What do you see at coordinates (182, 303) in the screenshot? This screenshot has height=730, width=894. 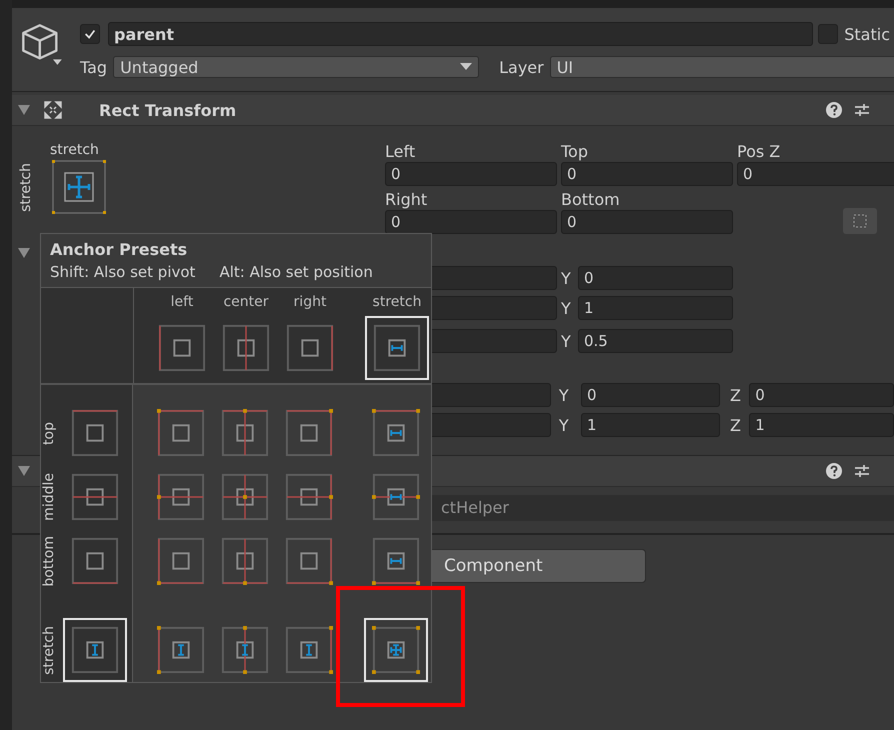 I see `column-label: left` at bounding box center [182, 303].